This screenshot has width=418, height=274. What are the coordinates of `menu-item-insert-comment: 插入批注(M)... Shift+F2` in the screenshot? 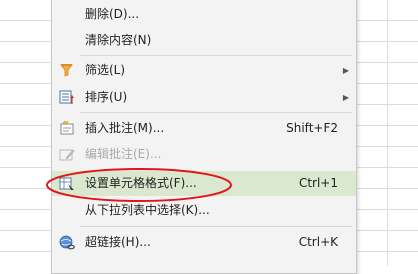 It's located at (204, 128).